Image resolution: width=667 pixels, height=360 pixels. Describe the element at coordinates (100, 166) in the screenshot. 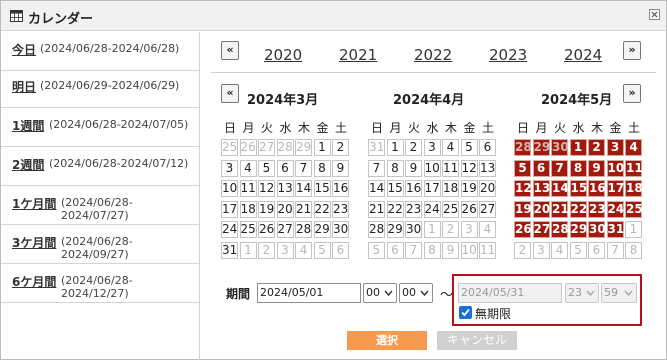

I see `sidebar-preset-item: 2週間 (2024/06/28-2024/07/12)` at that location.